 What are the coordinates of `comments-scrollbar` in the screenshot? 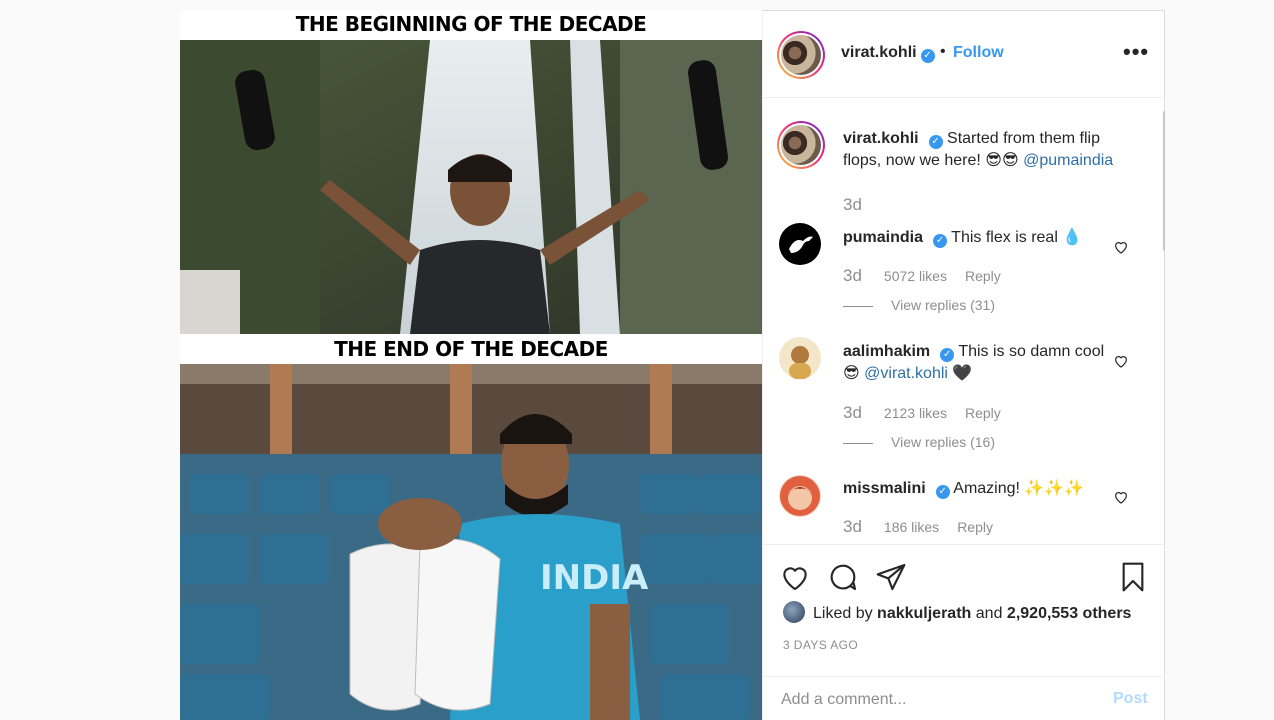 It's located at (1164, 181).